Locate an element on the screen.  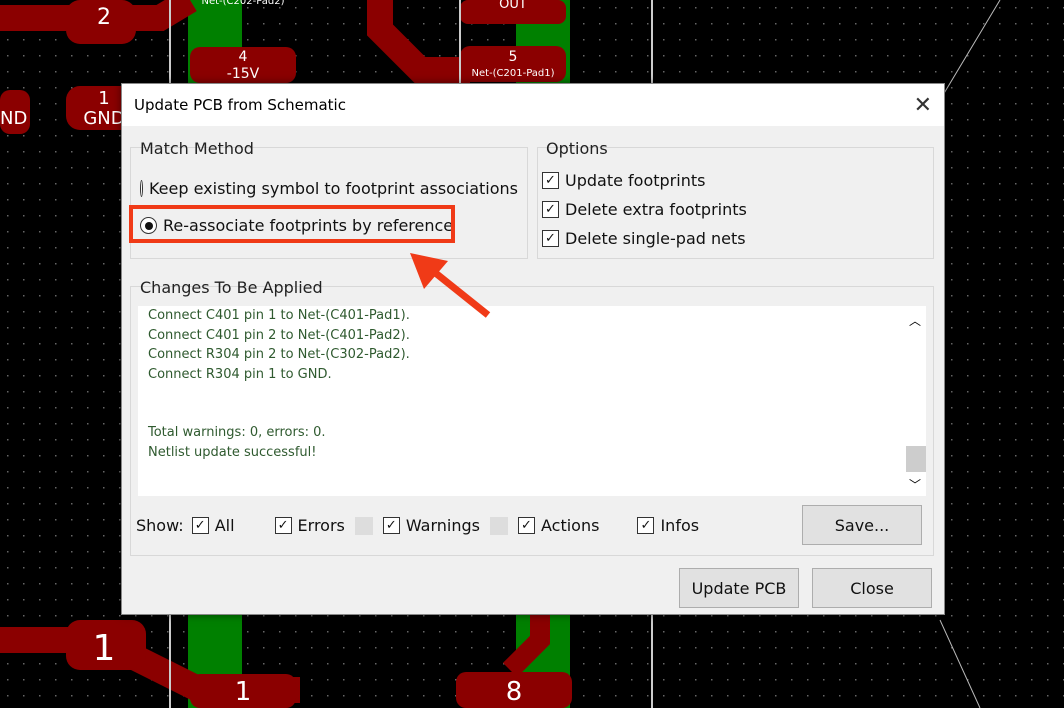
filter-all: All is located at coordinates (225, 525).